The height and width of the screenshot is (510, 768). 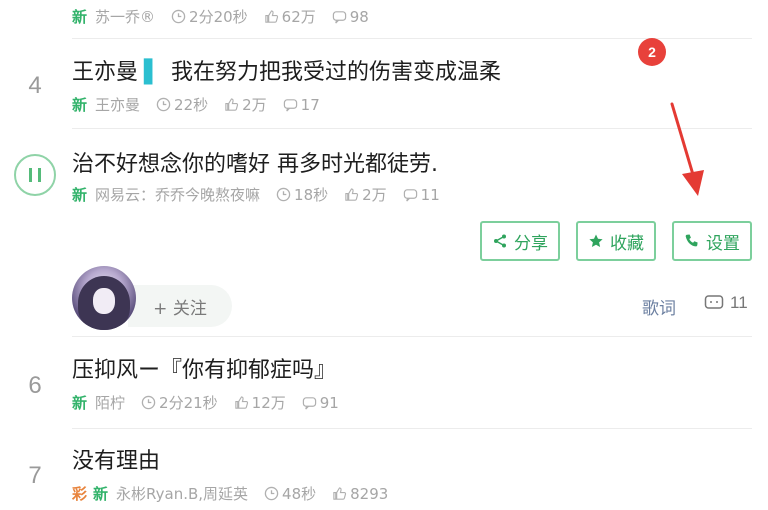 I want to click on like-count: 62万, so click(x=298, y=17).